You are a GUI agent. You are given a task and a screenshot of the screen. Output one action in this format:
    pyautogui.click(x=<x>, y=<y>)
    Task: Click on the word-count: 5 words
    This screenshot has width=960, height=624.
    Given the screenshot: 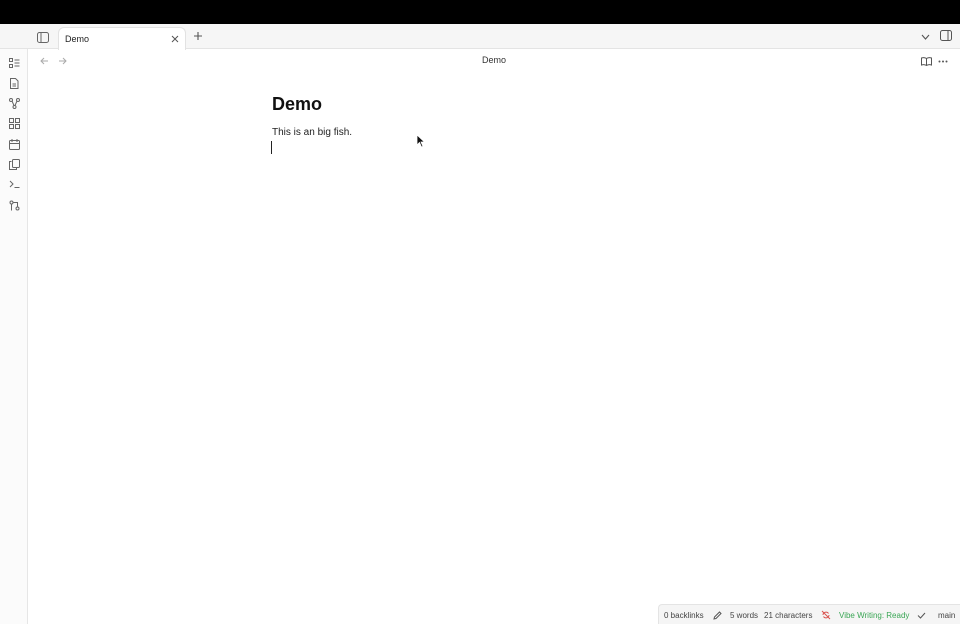 What is the action you would take?
    pyautogui.click(x=744, y=615)
    